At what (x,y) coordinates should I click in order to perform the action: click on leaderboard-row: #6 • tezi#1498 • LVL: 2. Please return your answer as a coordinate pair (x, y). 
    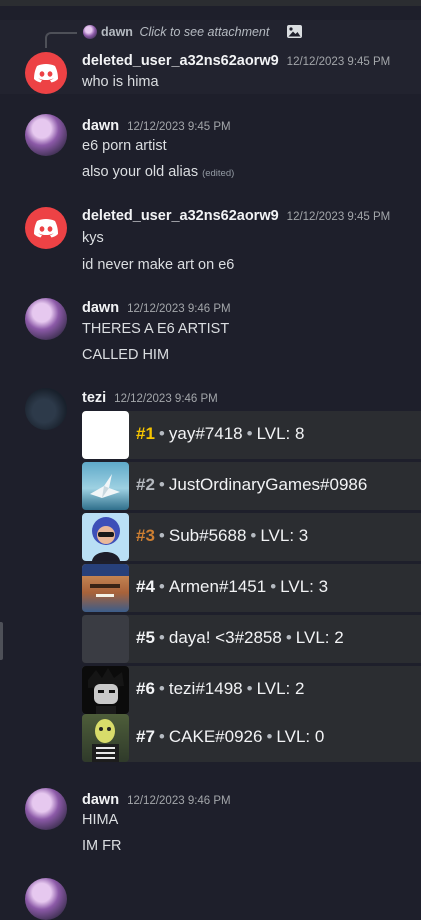
    Looking at the image, I should click on (251, 690).